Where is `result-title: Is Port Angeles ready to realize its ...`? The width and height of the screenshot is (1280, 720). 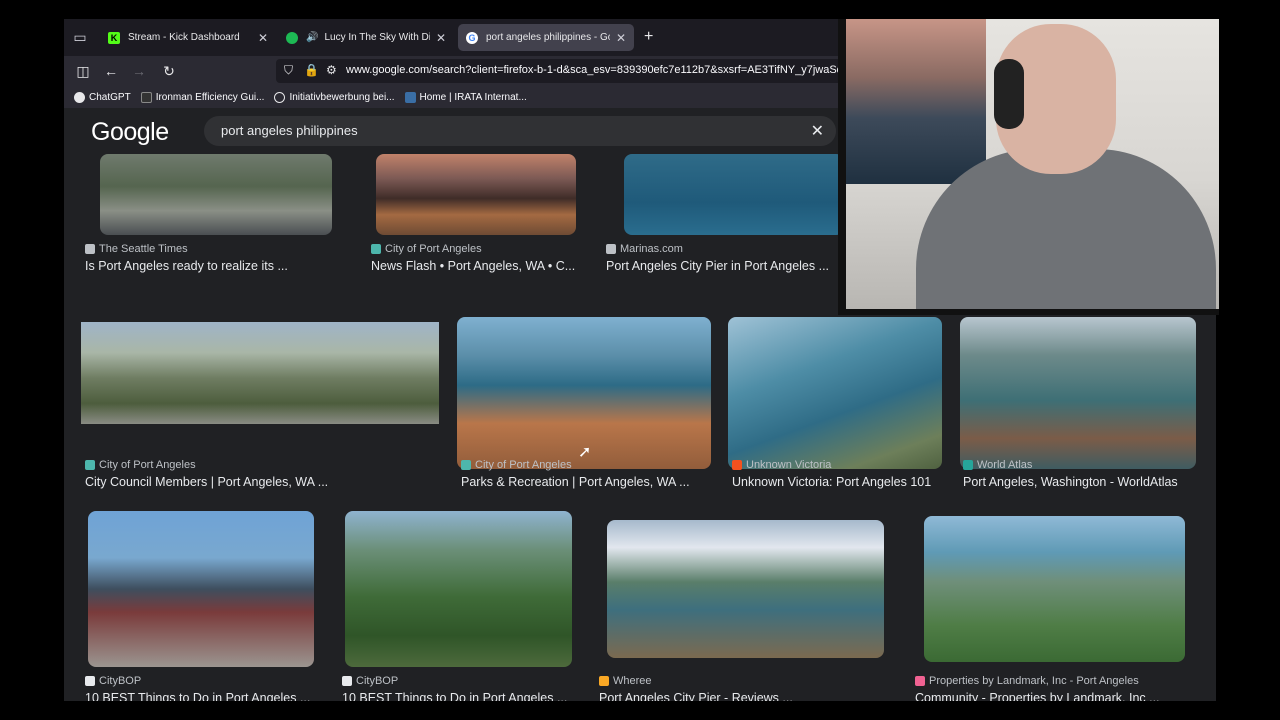
result-title: Is Port Angeles ready to realize its ... is located at coordinates (220, 266).